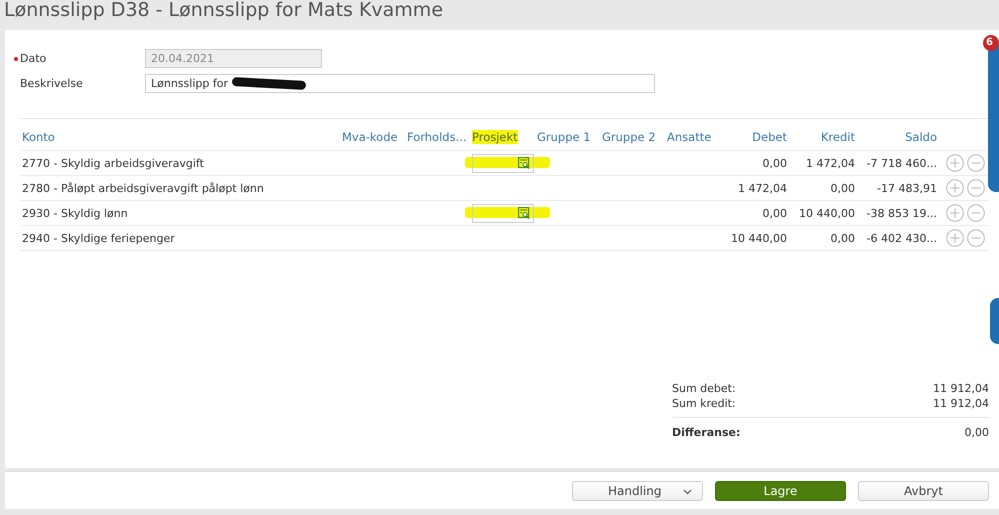 This screenshot has width=999, height=515. What do you see at coordinates (689, 137) in the screenshot?
I see `column-header: Ansatte` at bounding box center [689, 137].